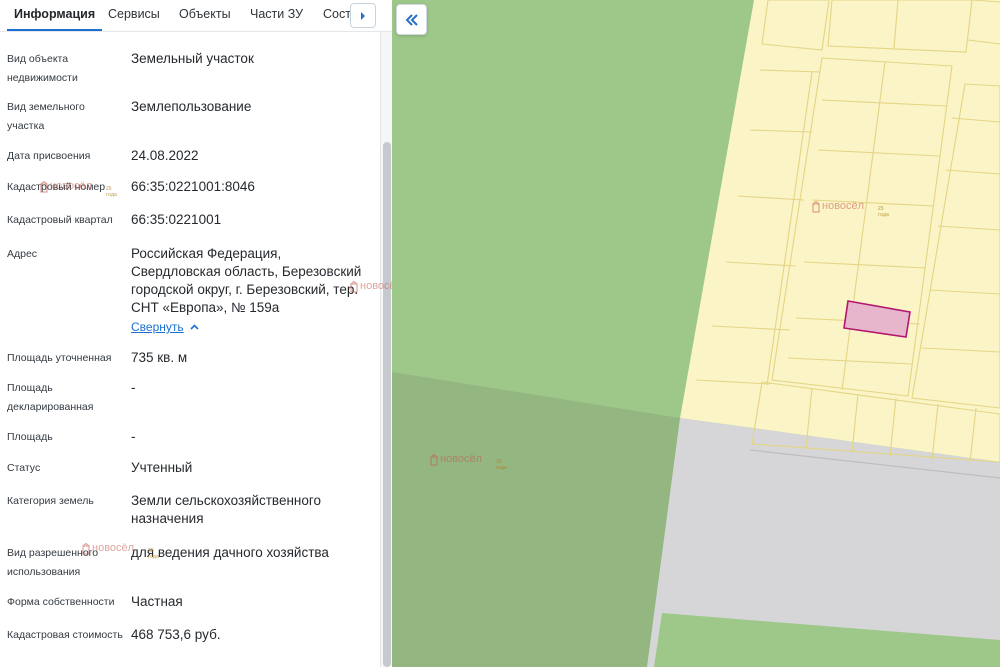 The height and width of the screenshot is (667, 1000). What do you see at coordinates (134, 15) in the screenshot?
I see `tab-services: Сервисы` at bounding box center [134, 15].